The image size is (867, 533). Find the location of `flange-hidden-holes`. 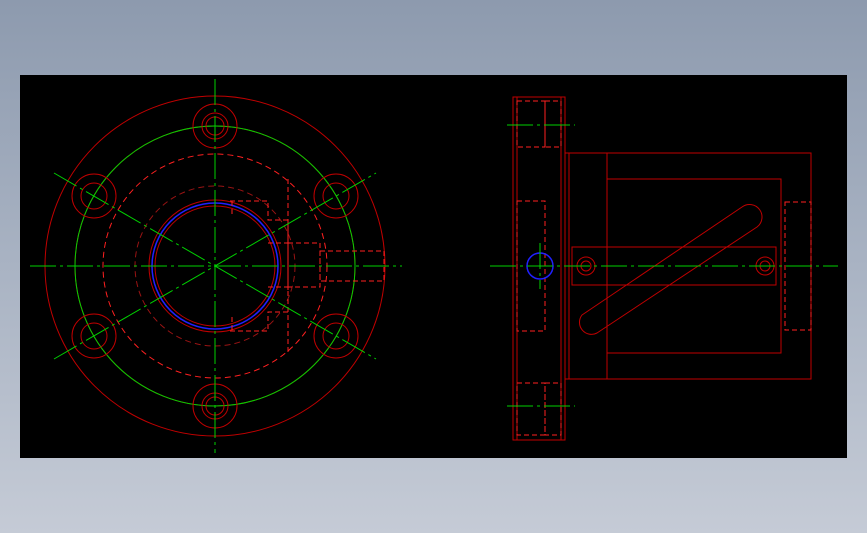

flange-hidden-holes is located at coordinates (539, 268).